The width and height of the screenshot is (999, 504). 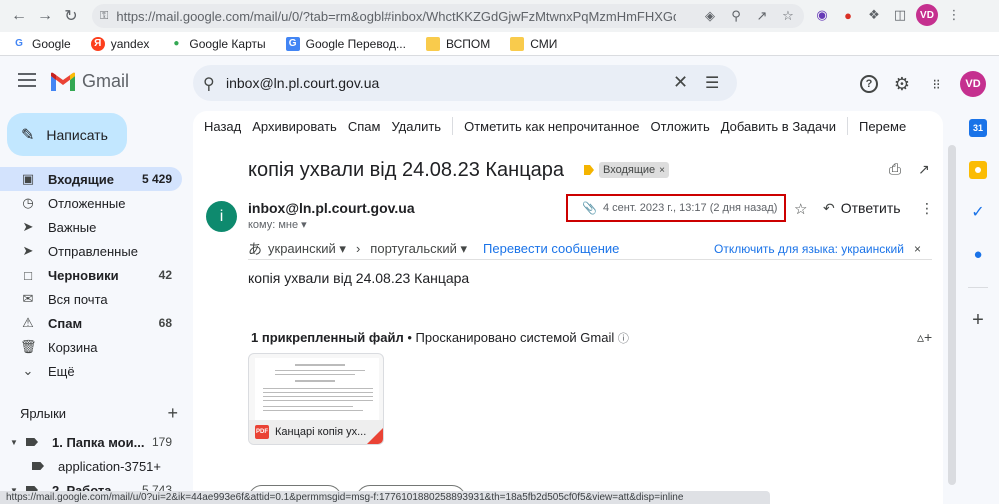 I want to click on reload-icon: ↻, so click(x=71, y=16).